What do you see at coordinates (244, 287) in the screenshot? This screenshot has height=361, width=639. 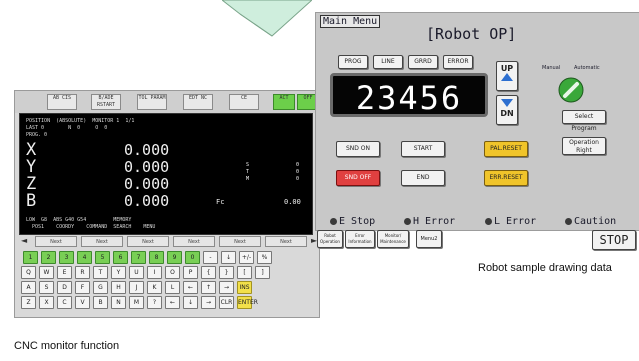 I see `keyboard-key: INS` at bounding box center [244, 287].